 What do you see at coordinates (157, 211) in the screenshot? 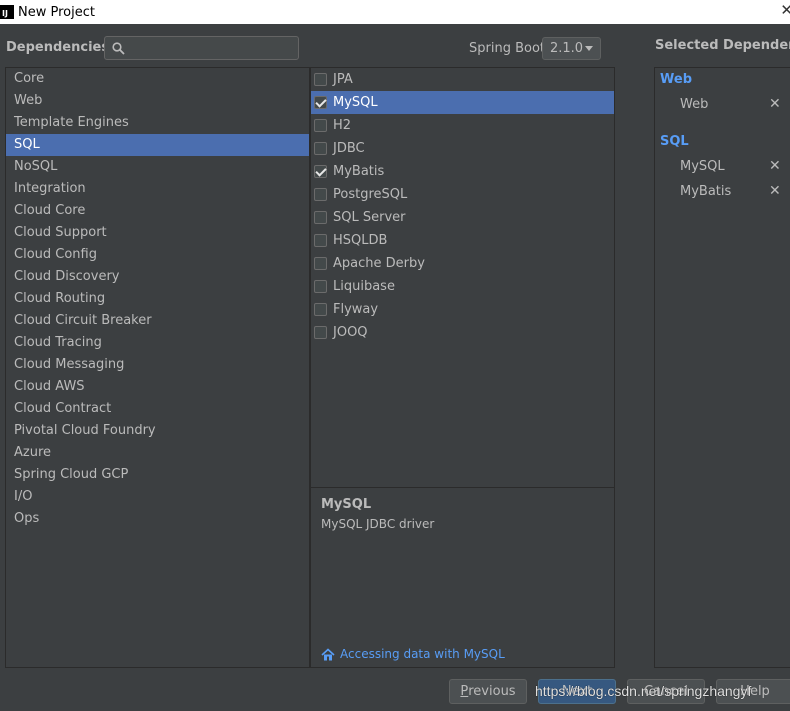
I see `category-item: Cloud Core` at bounding box center [157, 211].